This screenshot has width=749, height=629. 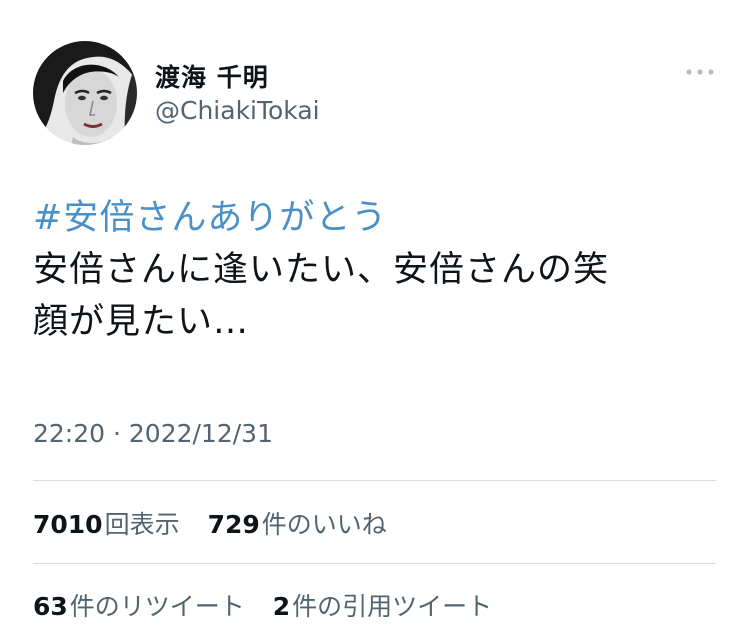 I want to click on stats-row-retweets-quotes: 63件のリツイート 2件の引用ツイート, so click(x=272, y=605).